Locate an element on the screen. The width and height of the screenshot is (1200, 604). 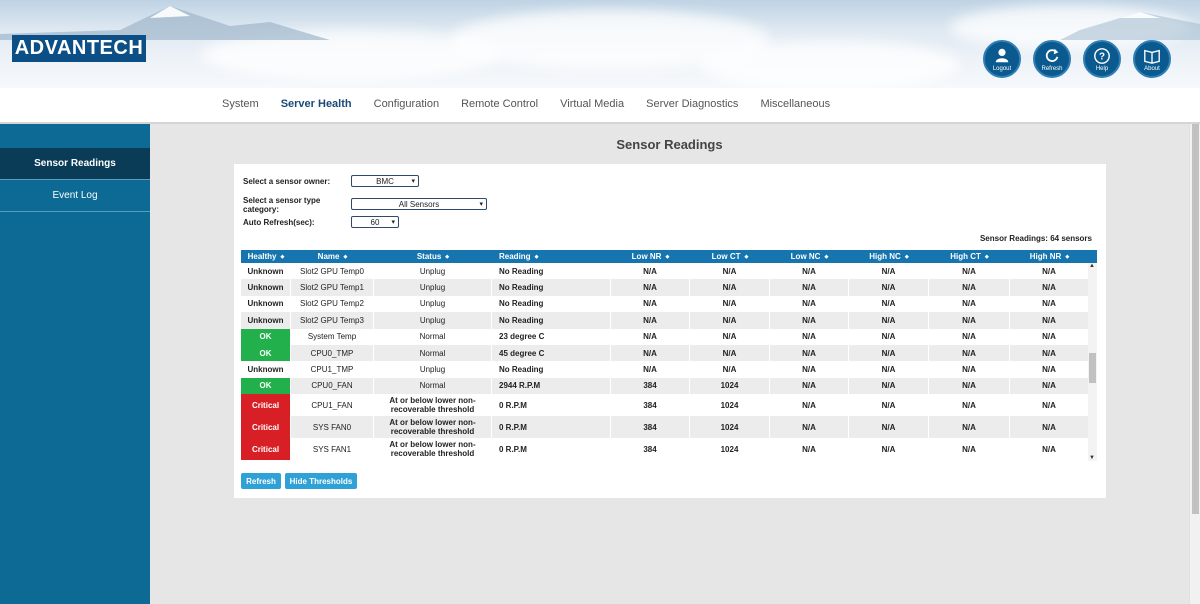
col-low-nr-label: Low NR is located at coordinates (646, 256).